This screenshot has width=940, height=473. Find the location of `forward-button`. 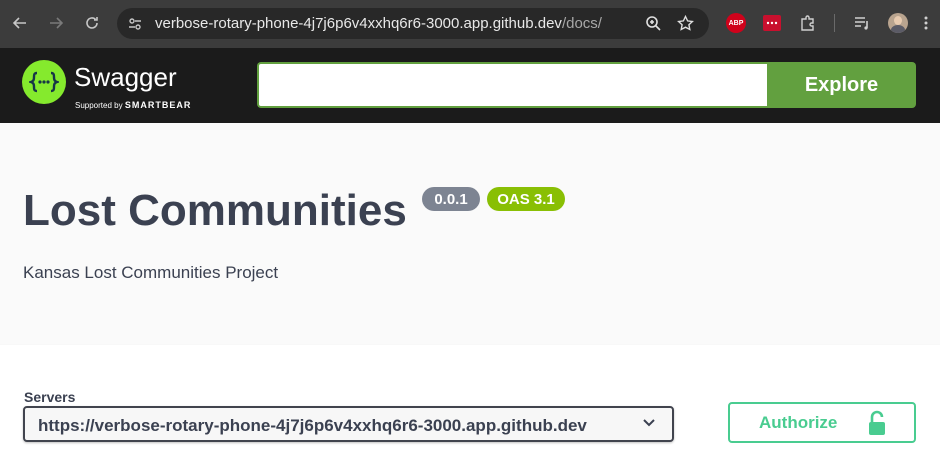

forward-button is located at coordinates (56, 23).